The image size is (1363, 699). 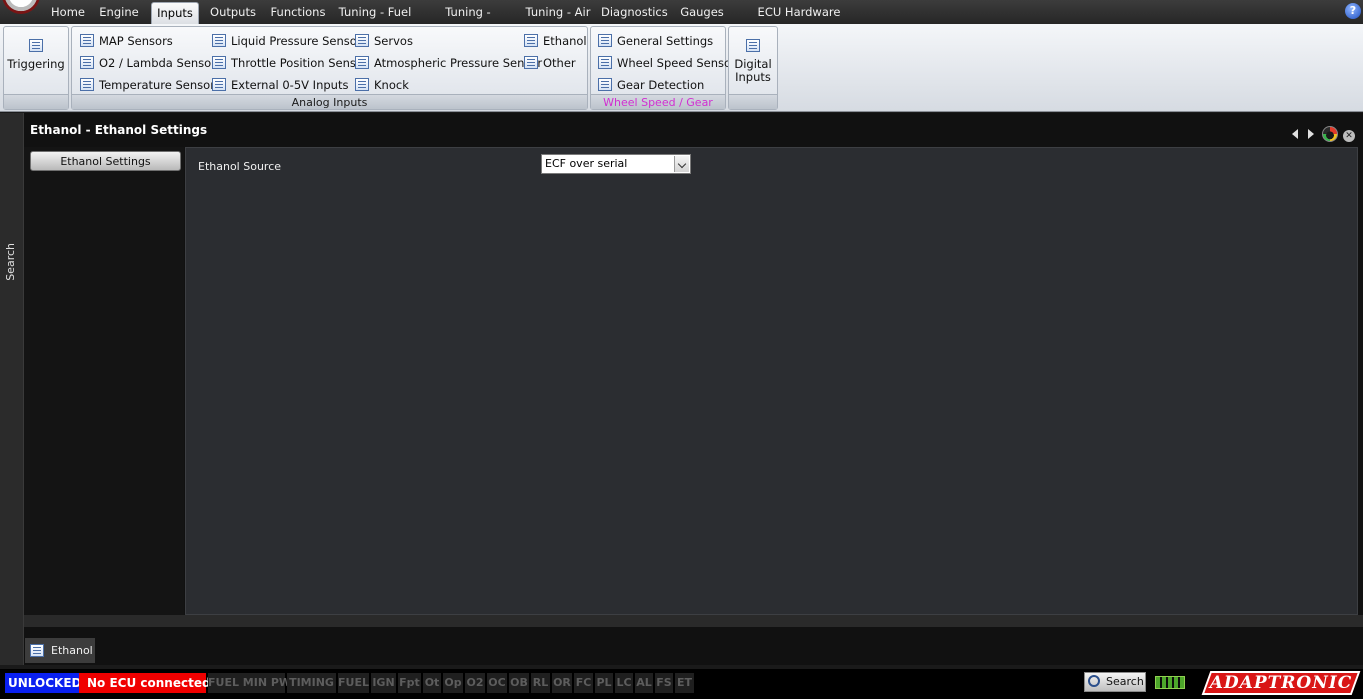 I want to click on indicator-fs: FS, so click(x=664, y=683).